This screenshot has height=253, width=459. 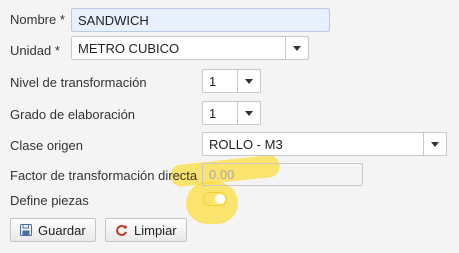 I want to click on define-piezas-toggle, so click(x=215, y=199).